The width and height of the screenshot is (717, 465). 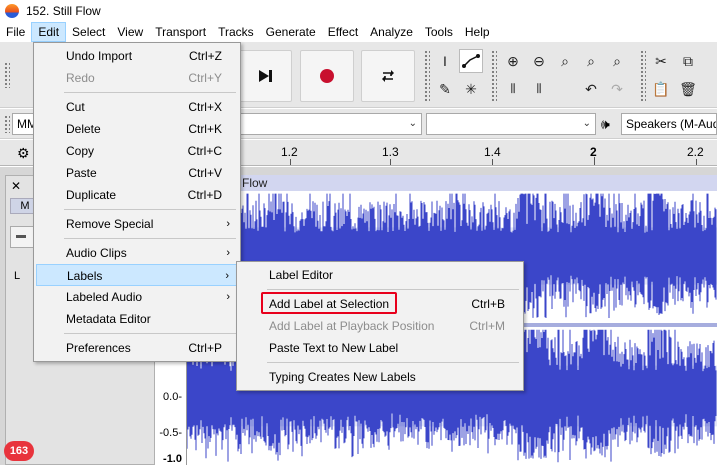 I want to click on redo-button: ↷, so click(x=617, y=89).